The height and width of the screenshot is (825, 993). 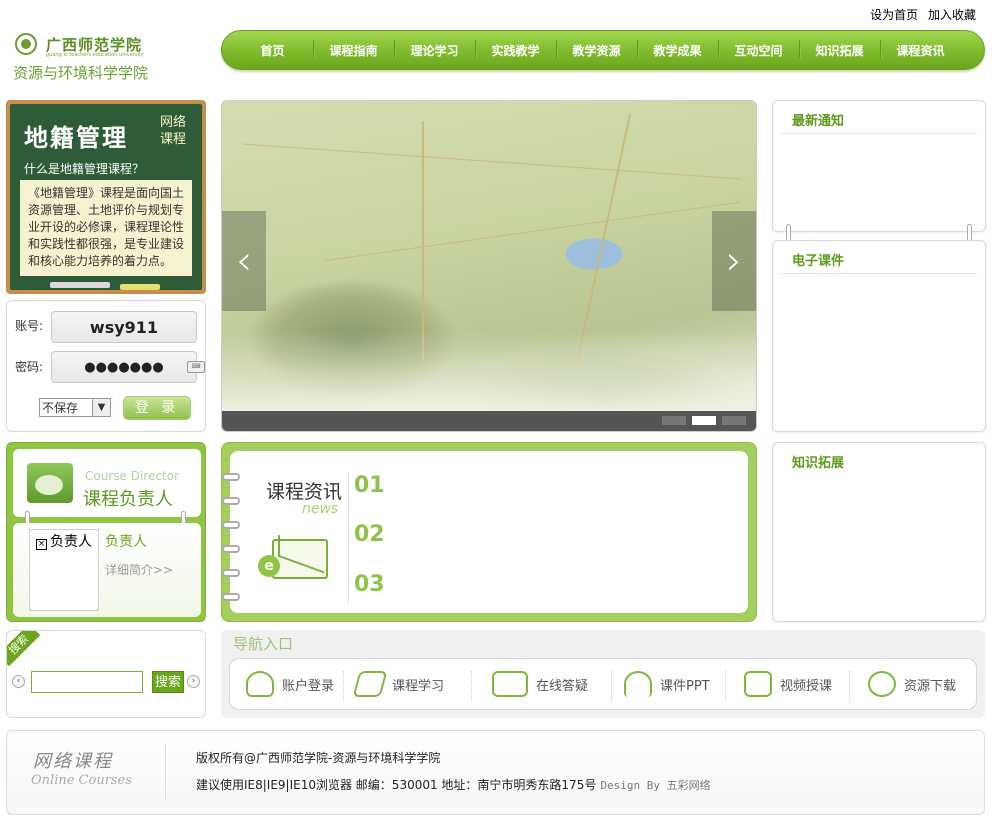 I want to click on notice-title: 最新通知, so click(x=818, y=119).